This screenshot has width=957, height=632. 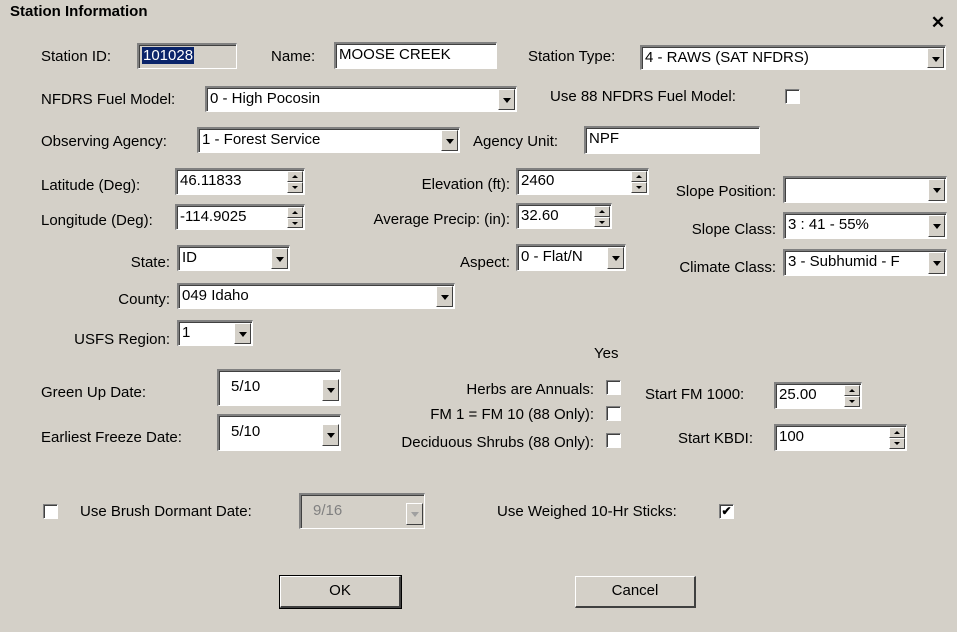 I want to click on longitude-input: -114.9025, so click(x=240, y=217).